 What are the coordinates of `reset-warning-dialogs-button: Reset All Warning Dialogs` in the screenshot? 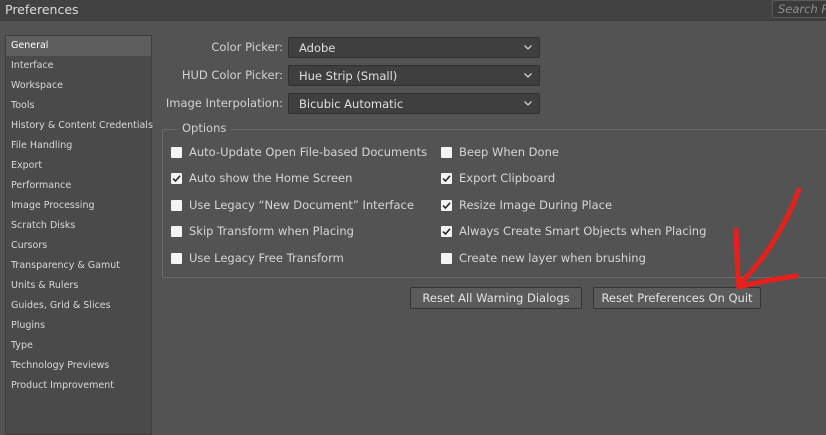 It's located at (496, 298).